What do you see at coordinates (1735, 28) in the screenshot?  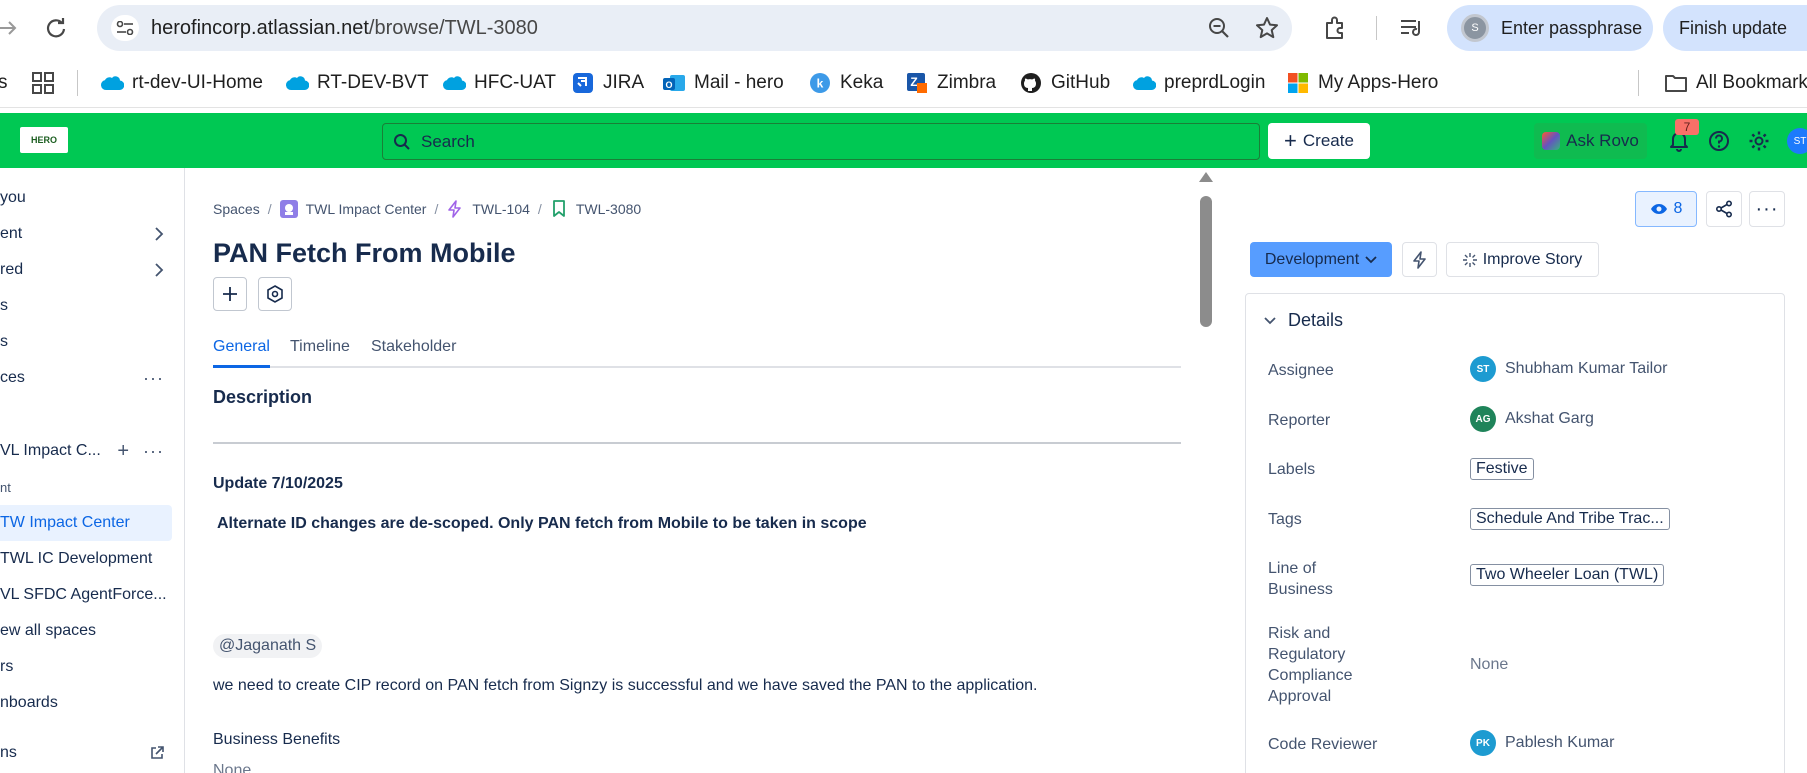 I see `finish-update-button: Finish update` at bounding box center [1735, 28].